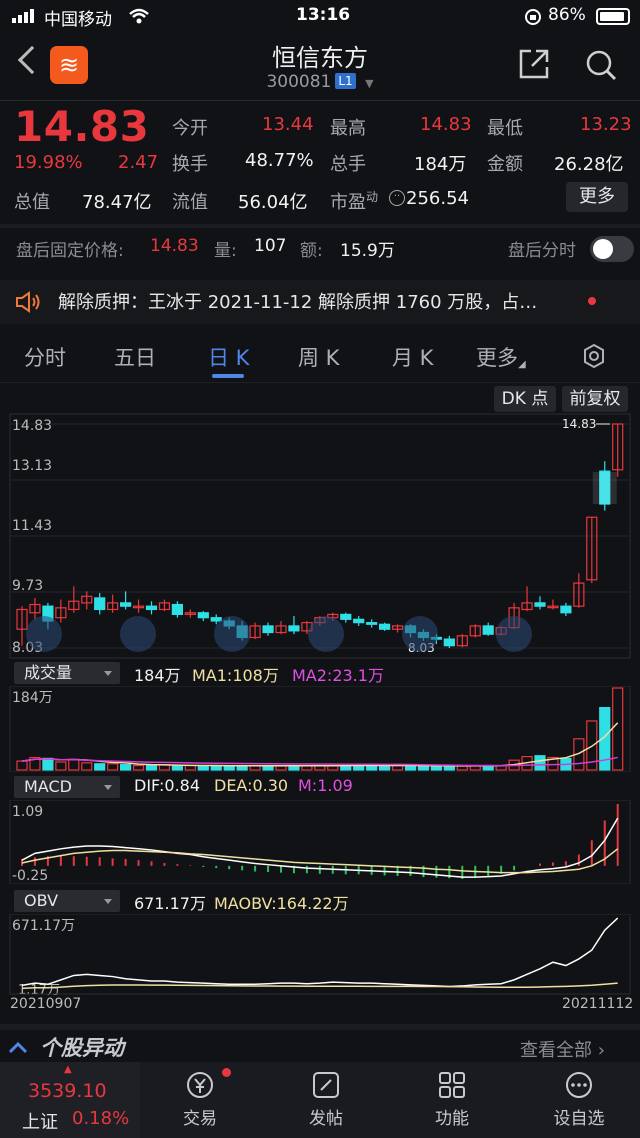 The height and width of the screenshot is (1138, 640). Describe the element at coordinates (320, 952) in the screenshot. I see `obv-line` at that location.